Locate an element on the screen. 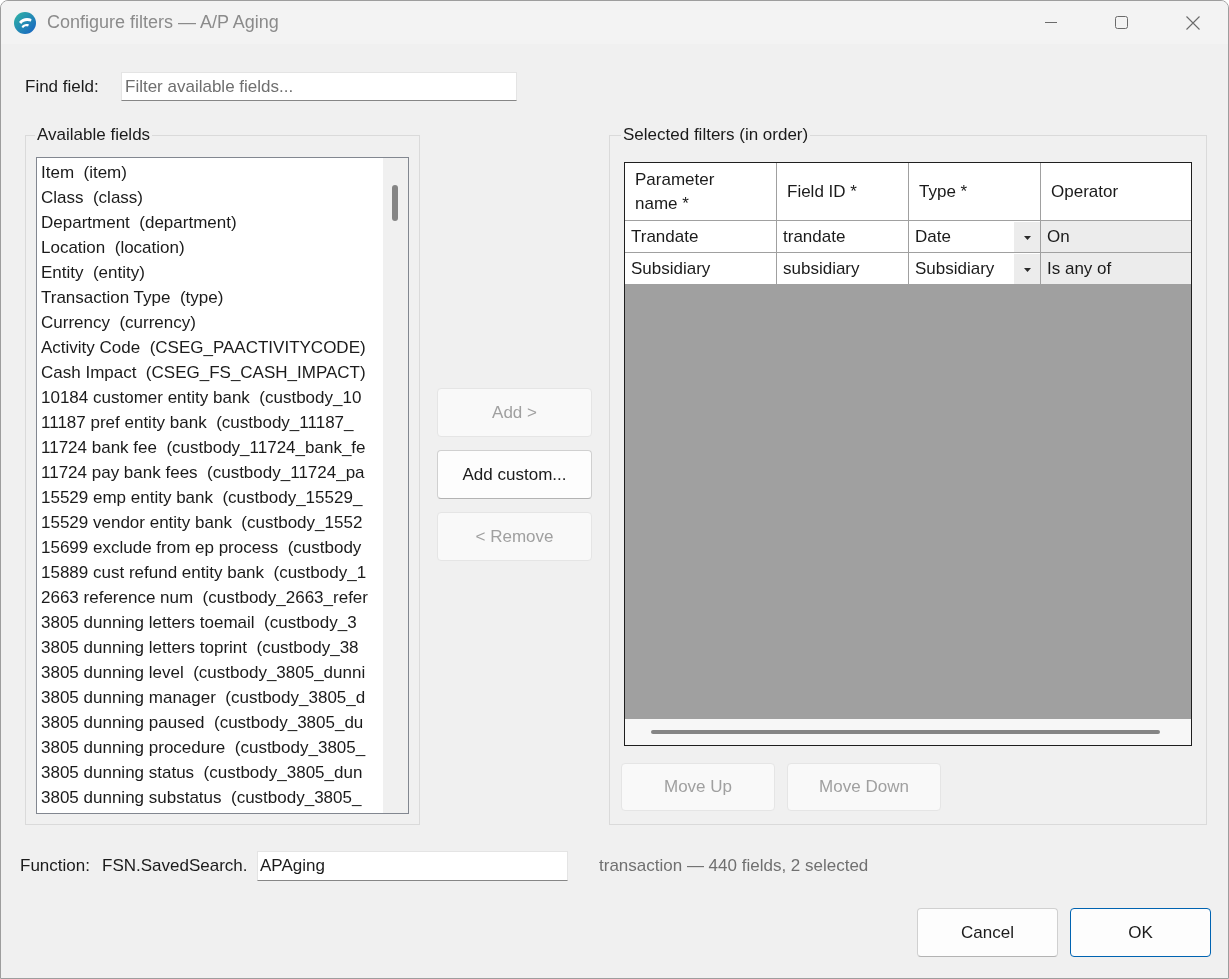  minimize-icon is located at coordinates (1050, 22).